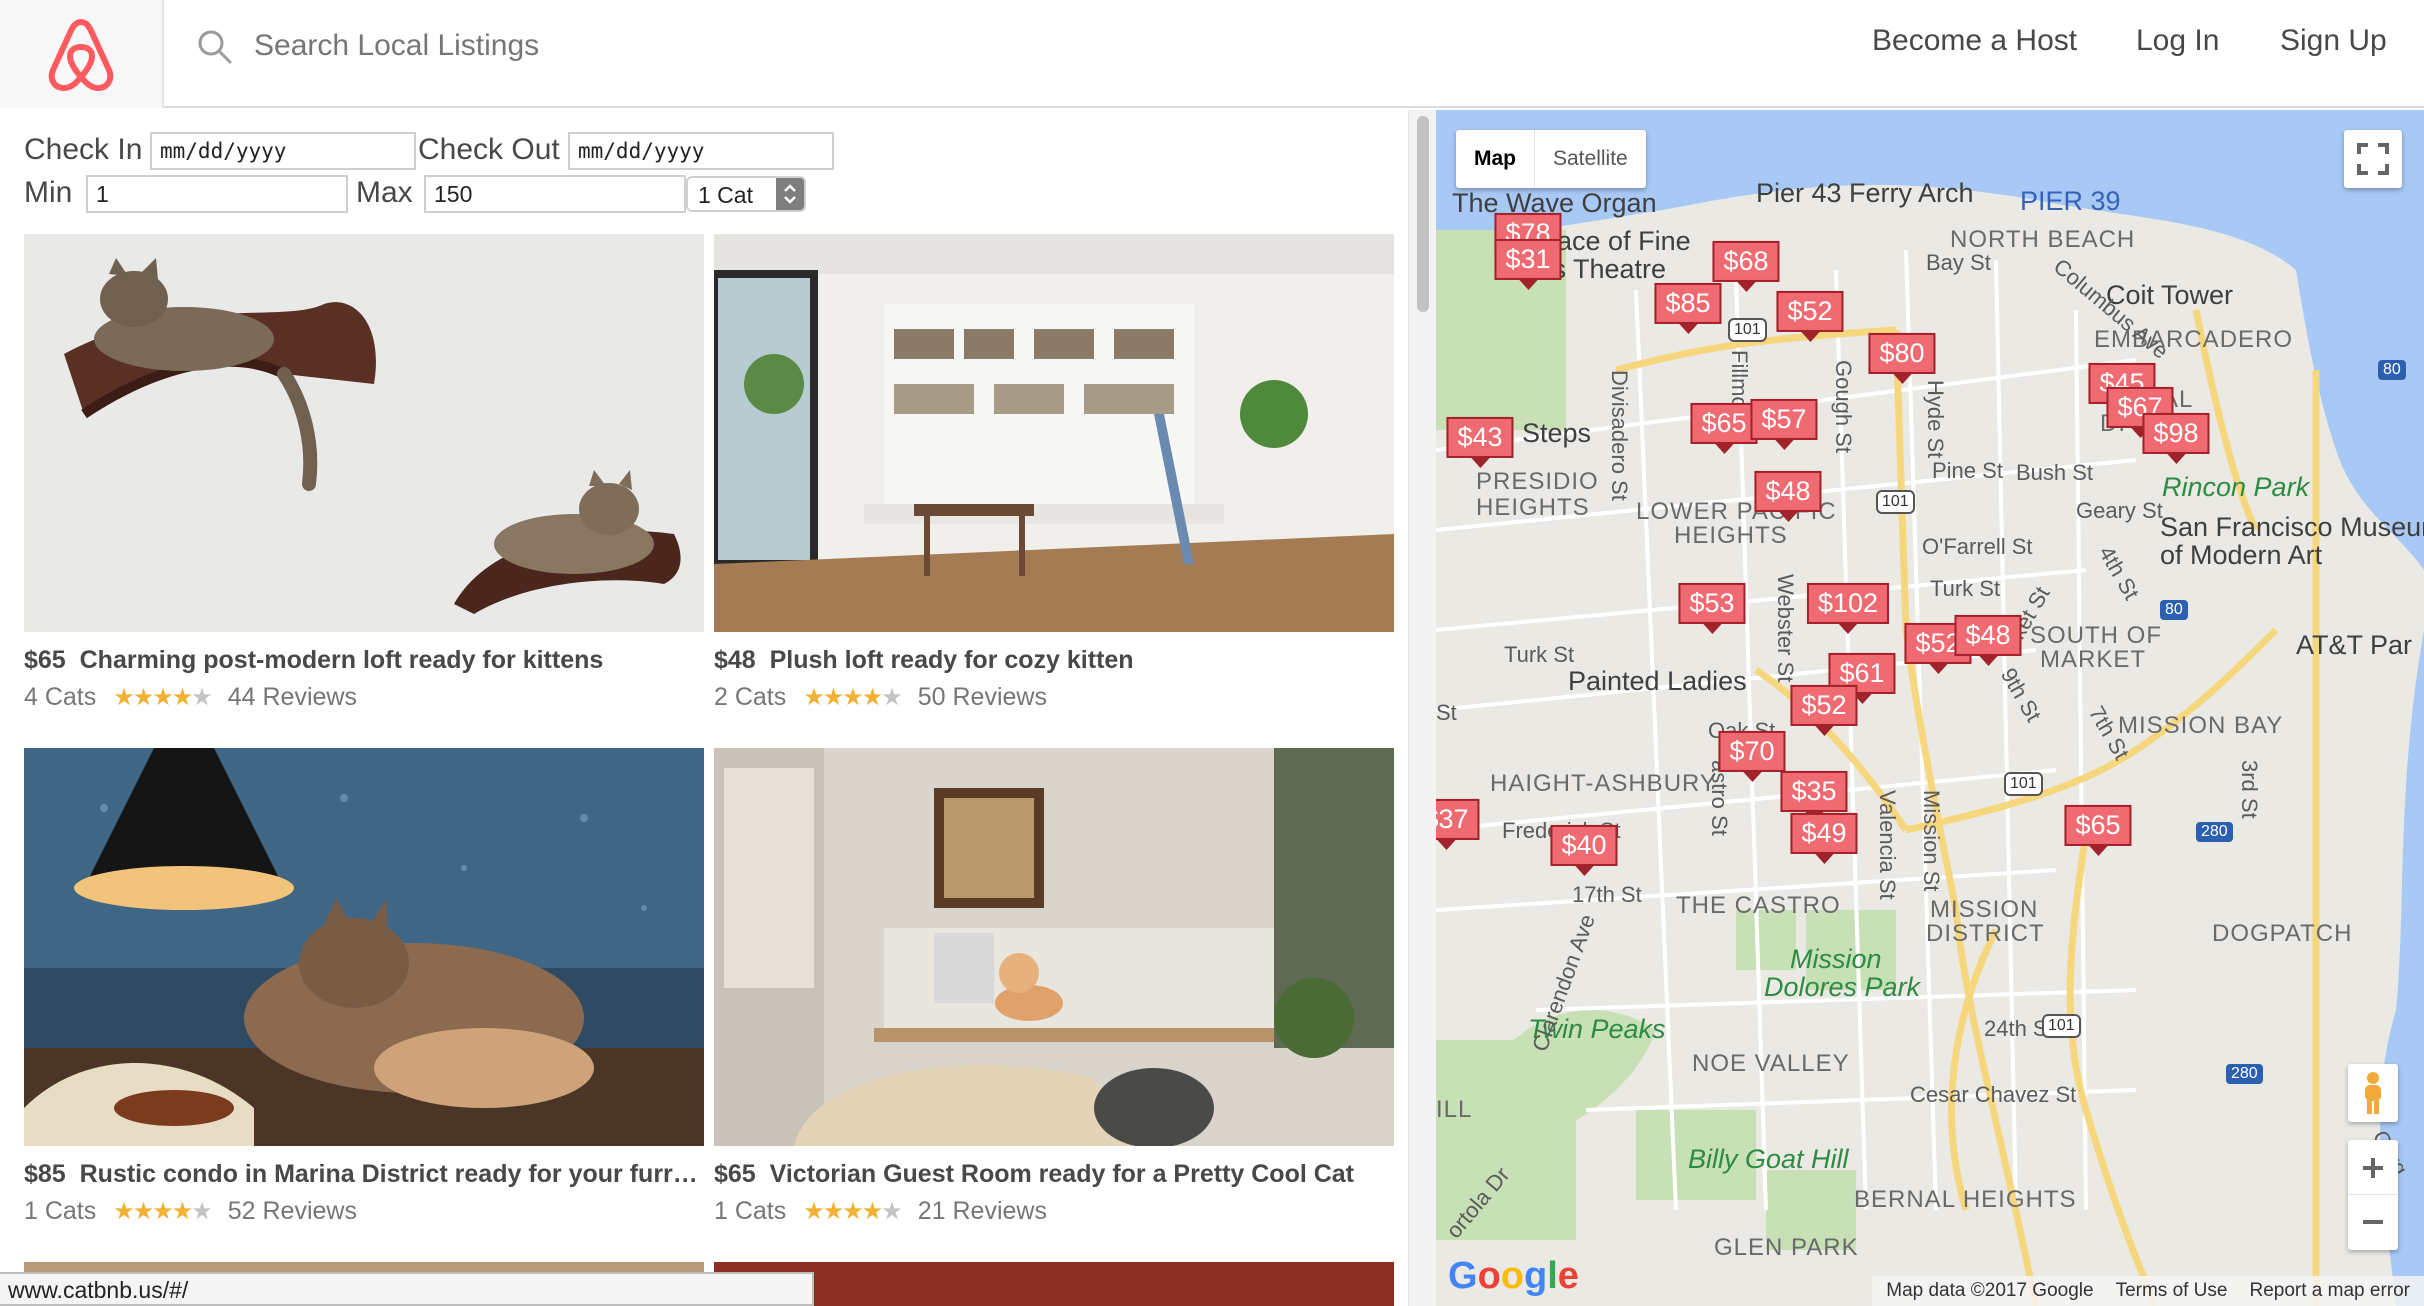 The image size is (2424, 1306). Describe the element at coordinates (1603, 783) in the screenshot. I see `map-label: HAIGHT-ASHBURY` at that location.